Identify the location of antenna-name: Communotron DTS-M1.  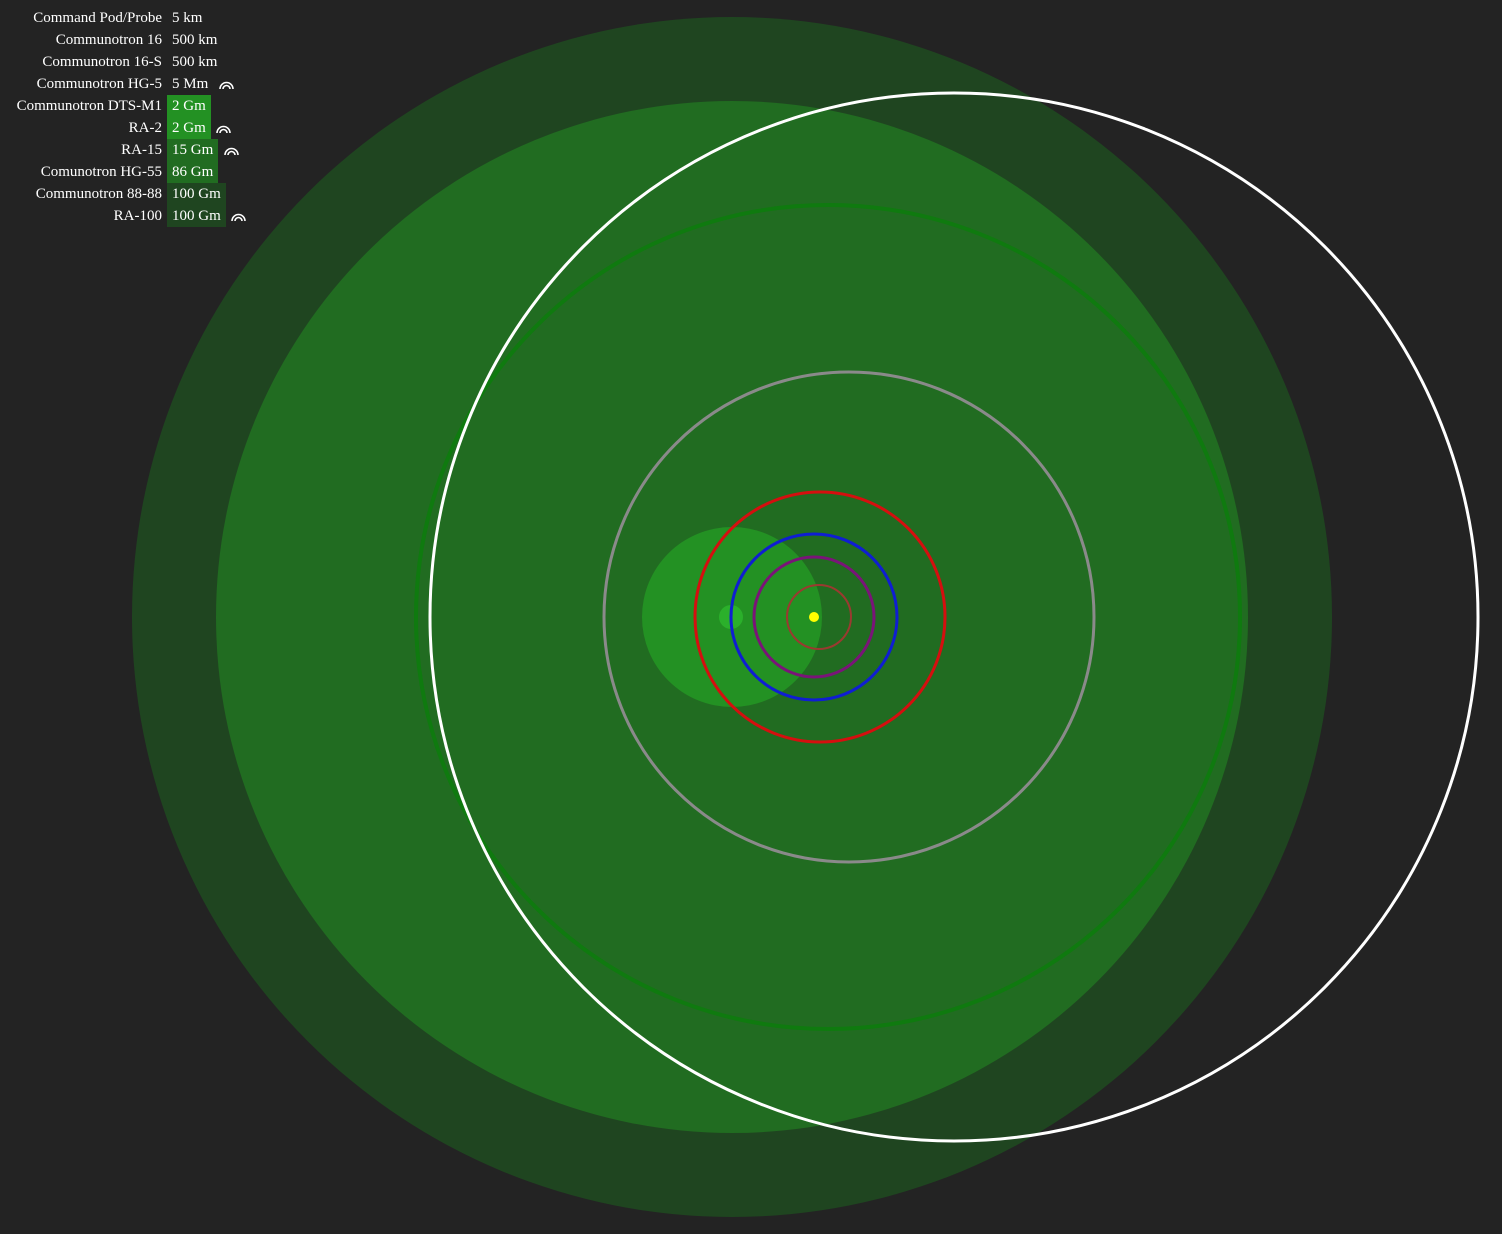
(89, 106).